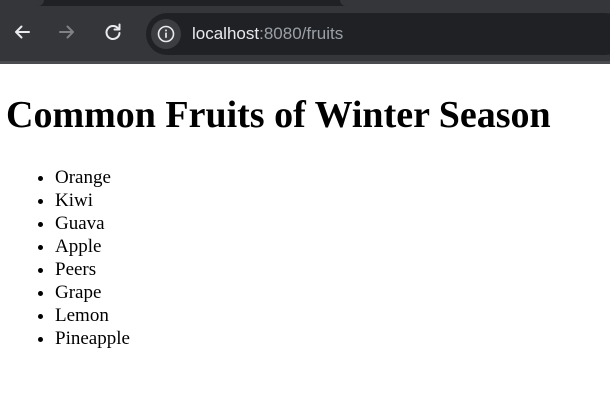 The height and width of the screenshot is (405, 610). What do you see at coordinates (278, 115) in the screenshot?
I see `page-title: Common Fruits of Winter Season` at bounding box center [278, 115].